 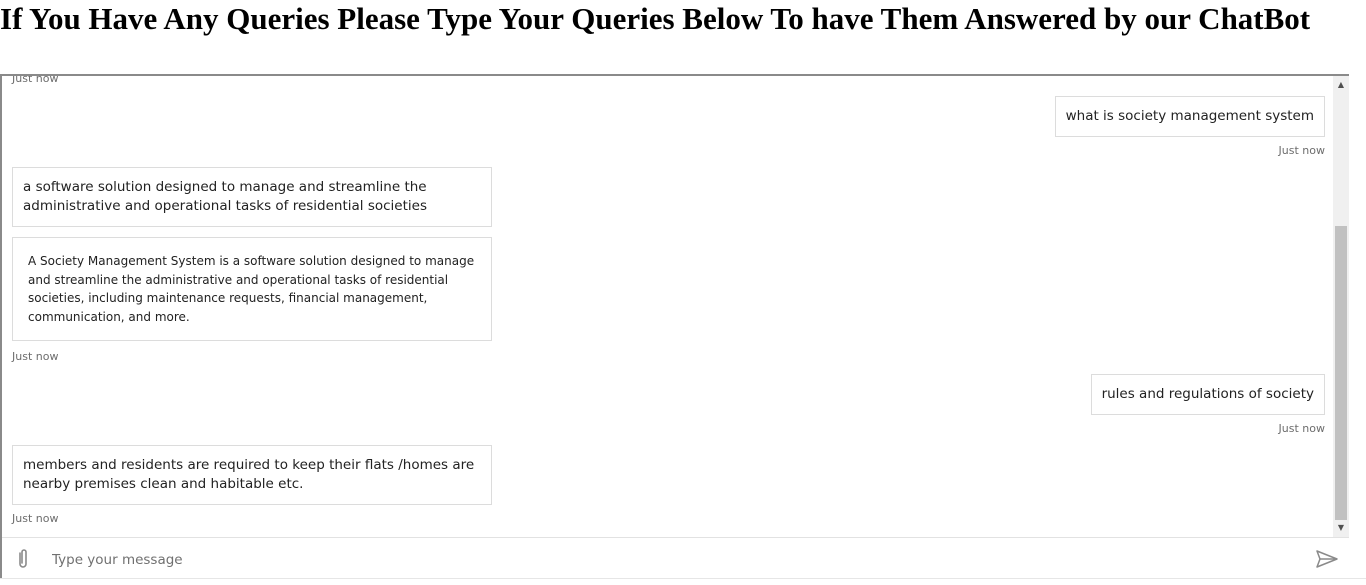 I want to click on scroll-down-arrow-icon: ▼, so click(x=1341, y=528).